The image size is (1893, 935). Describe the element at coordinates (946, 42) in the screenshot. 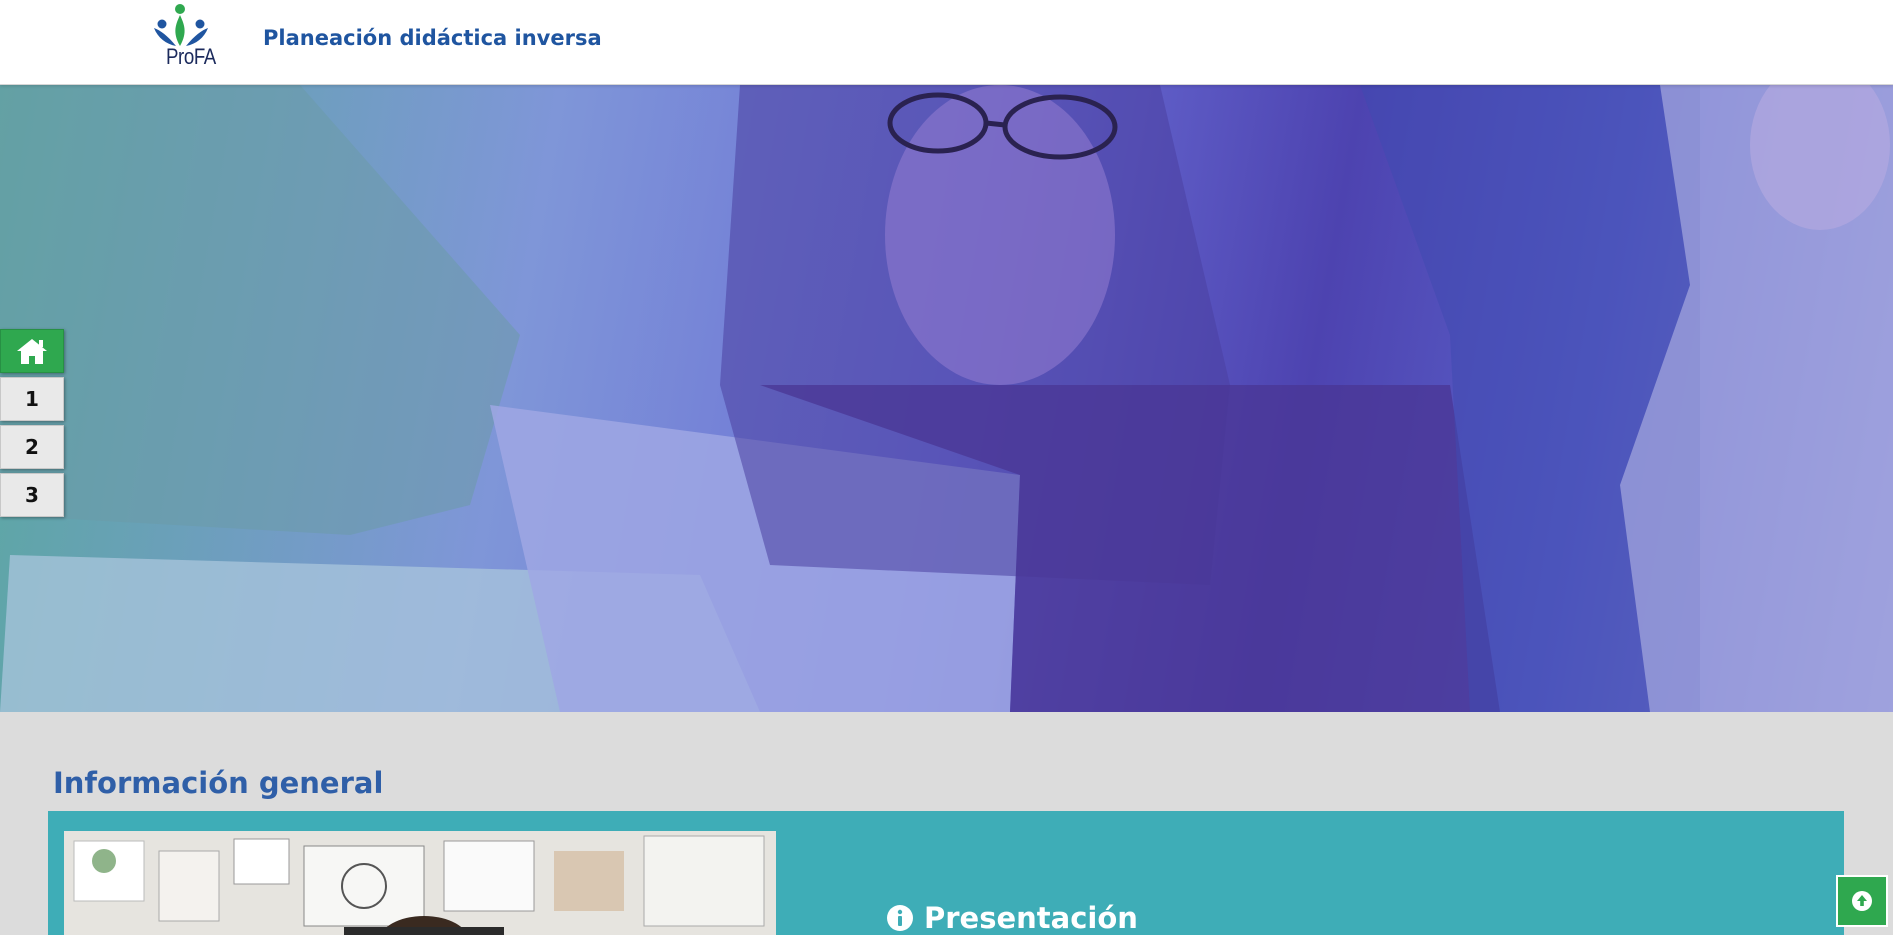

I see `top-header: ProFA Planeación didáctica inversa` at that location.